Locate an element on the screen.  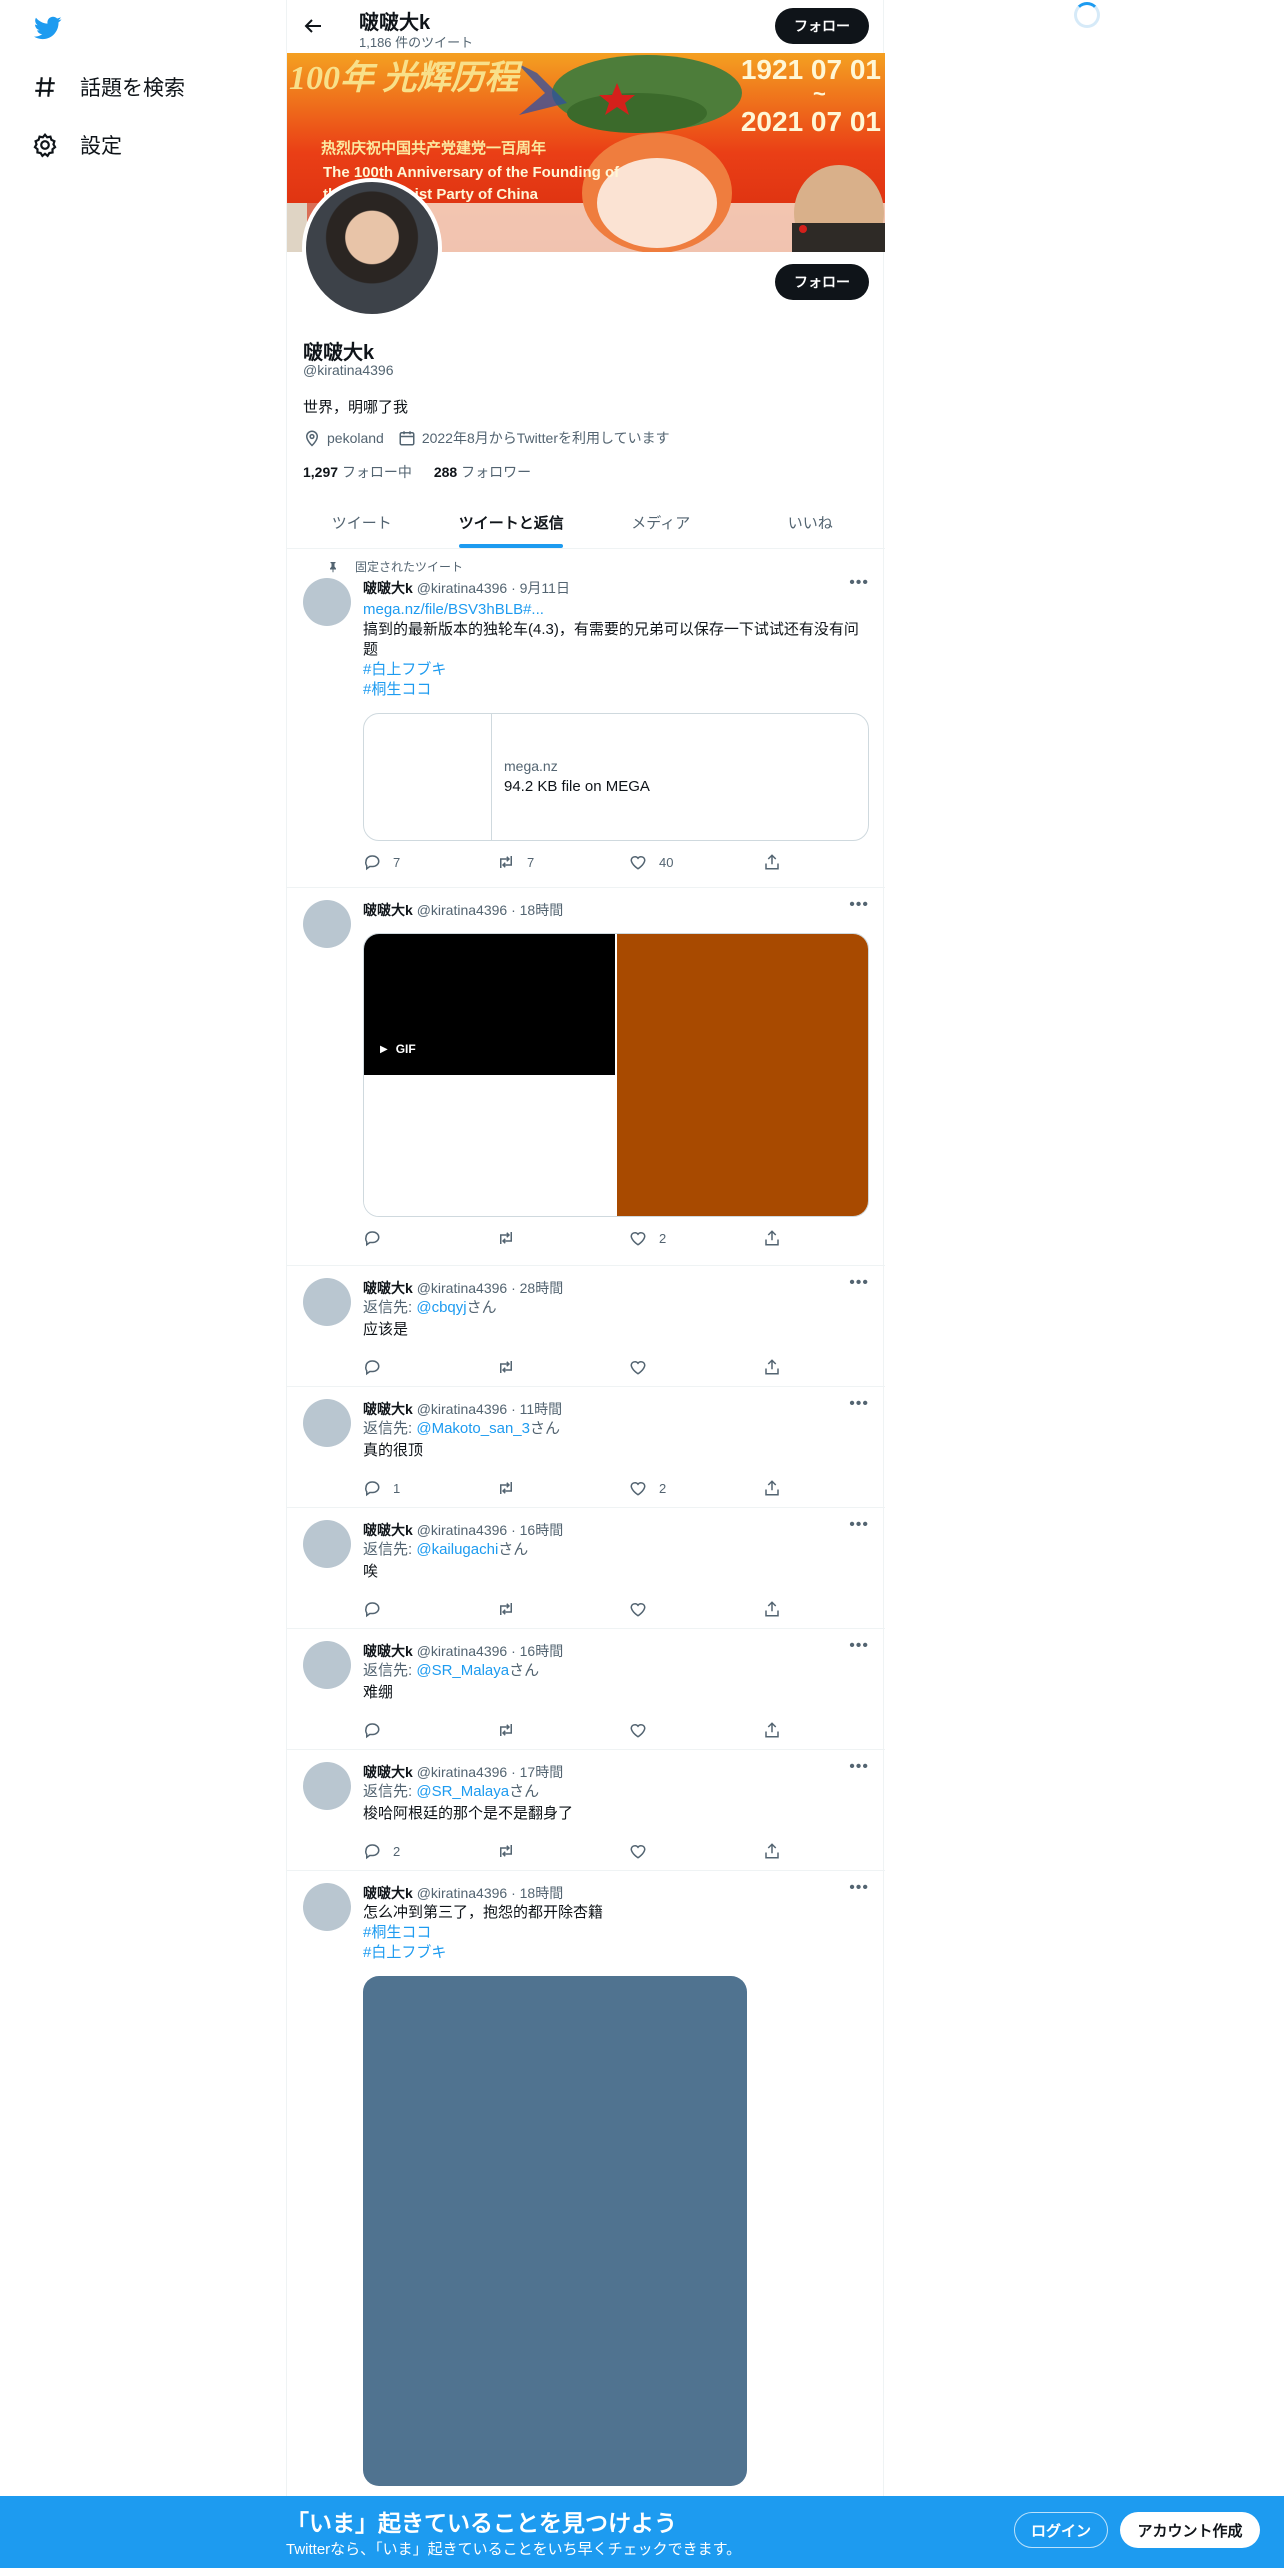
reply-to-link: @kailugachi is located at coordinates (457, 1549).